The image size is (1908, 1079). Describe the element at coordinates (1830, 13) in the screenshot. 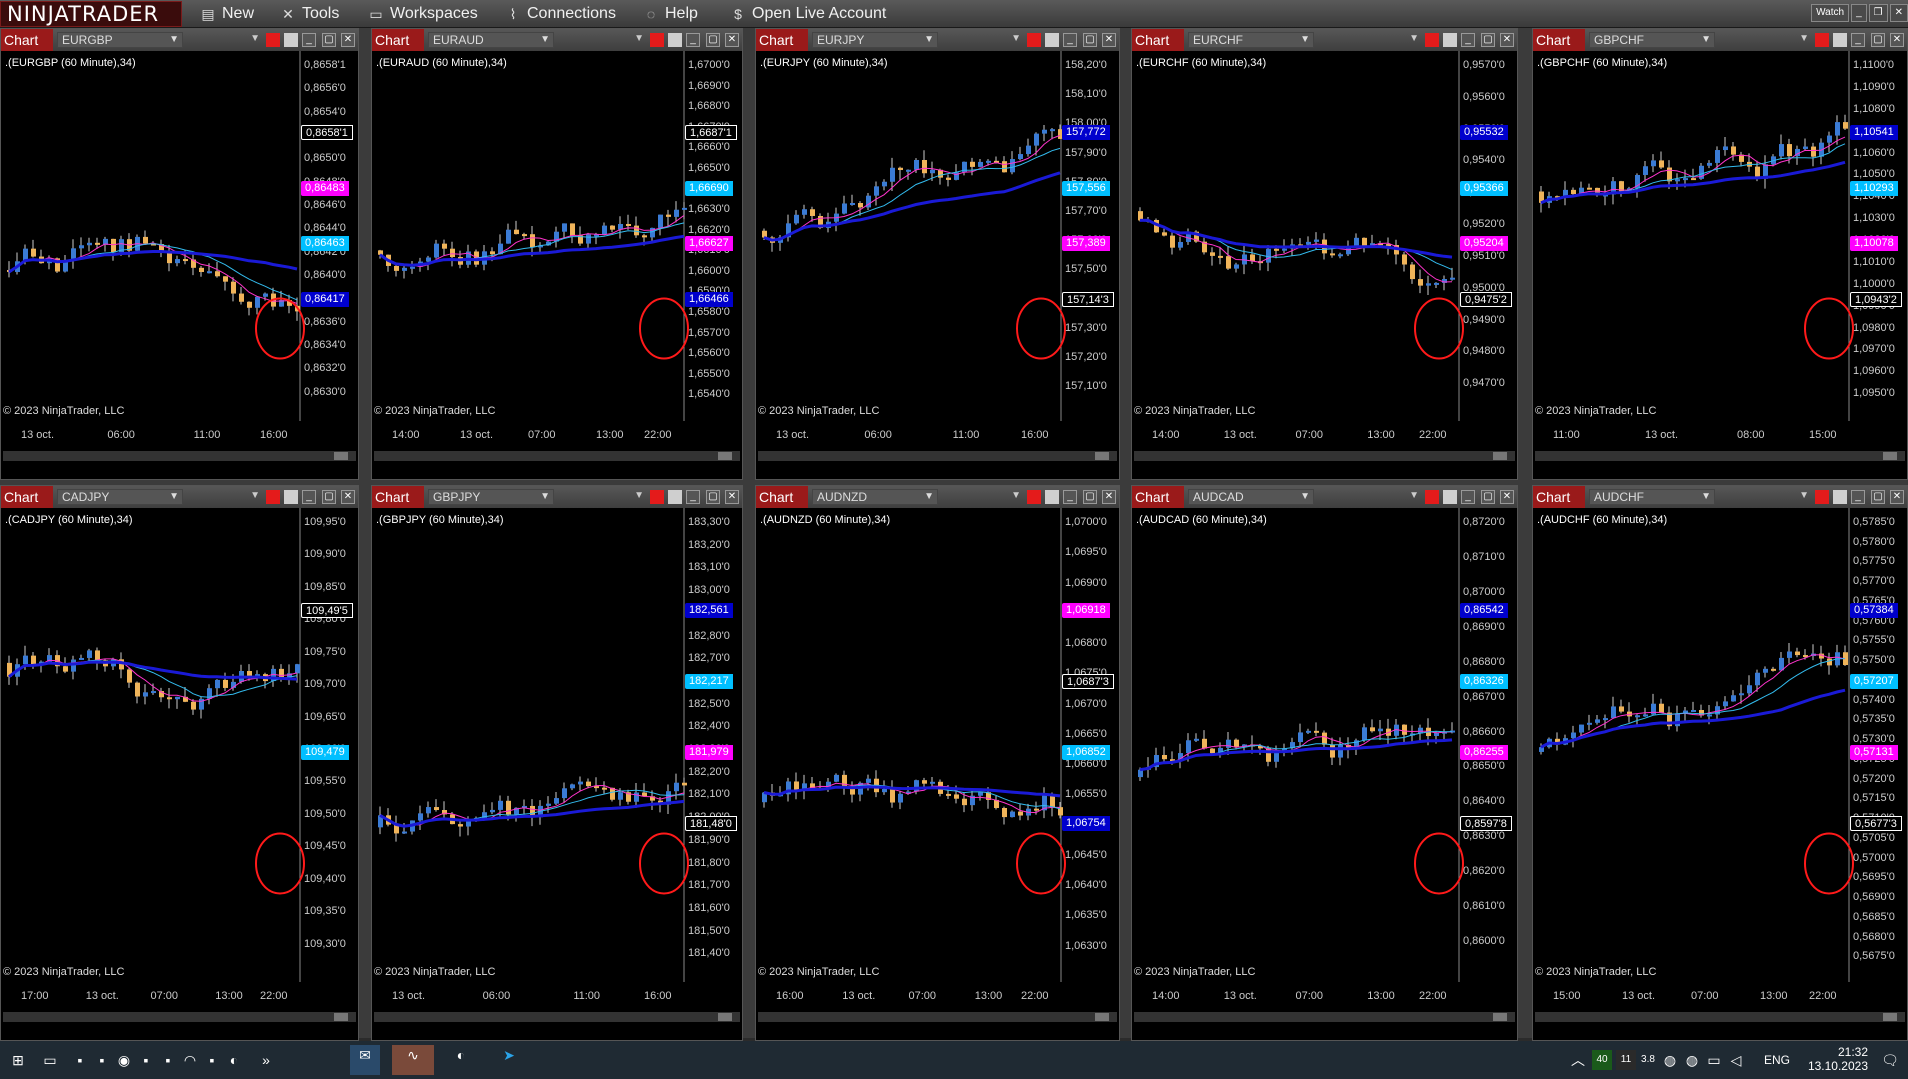

I see `watch-button: Watch` at that location.